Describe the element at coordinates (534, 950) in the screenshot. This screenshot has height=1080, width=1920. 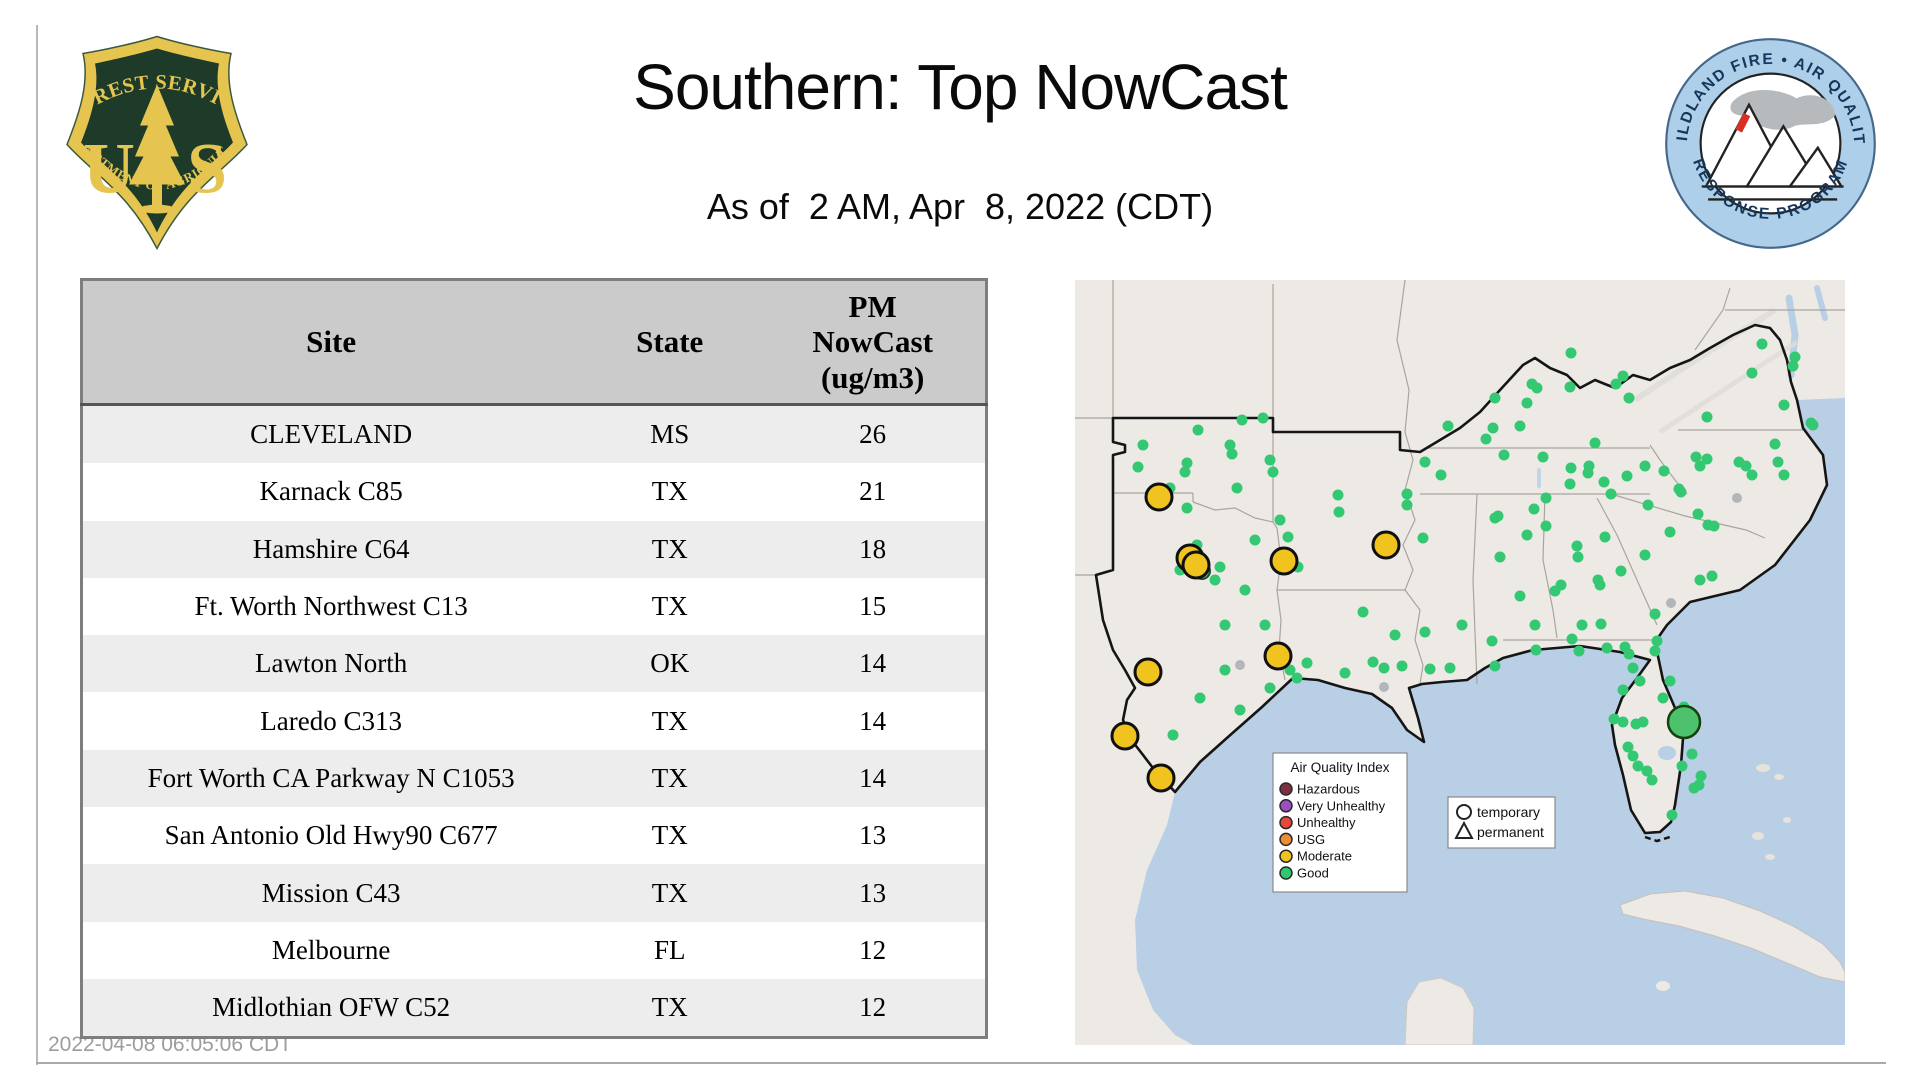
I see `table-row: Melbourne FL 12` at that location.